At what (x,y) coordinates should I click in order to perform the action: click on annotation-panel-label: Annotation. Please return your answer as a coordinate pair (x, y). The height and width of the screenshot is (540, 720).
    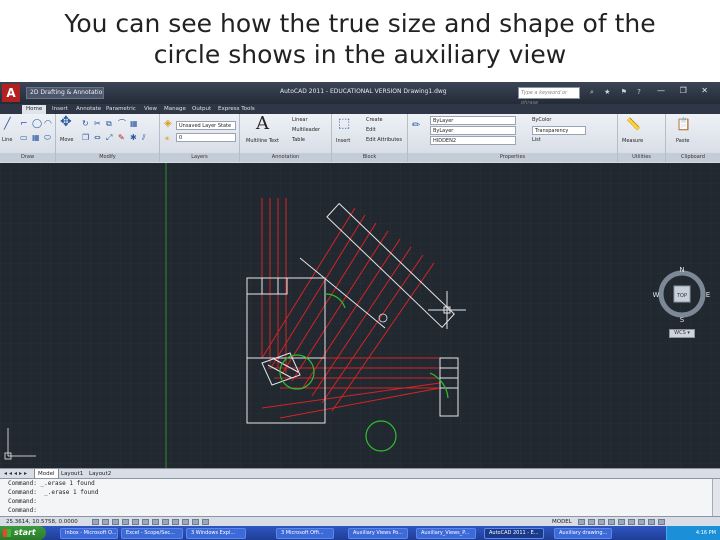
    Looking at the image, I should click on (285, 157).